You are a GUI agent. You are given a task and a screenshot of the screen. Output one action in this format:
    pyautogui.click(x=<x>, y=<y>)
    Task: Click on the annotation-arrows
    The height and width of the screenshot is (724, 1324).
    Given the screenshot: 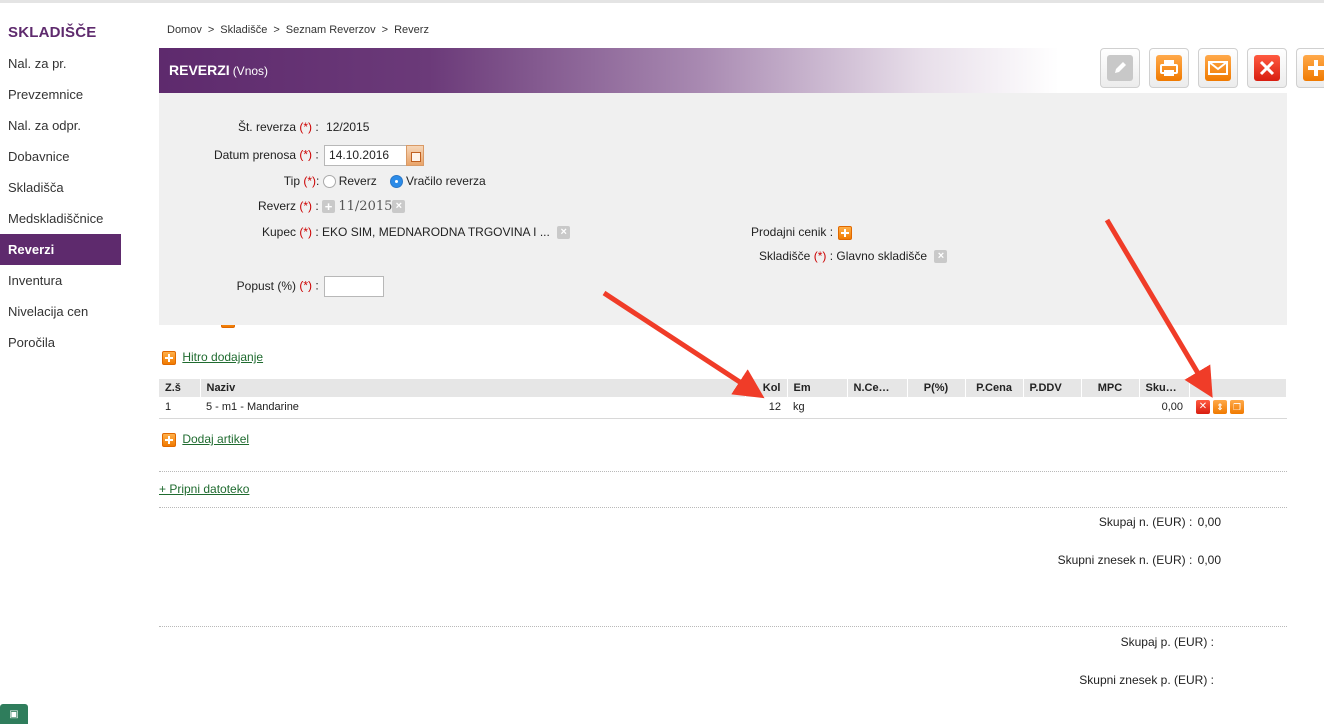 What is the action you would take?
    pyautogui.click(x=907, y=308)
    